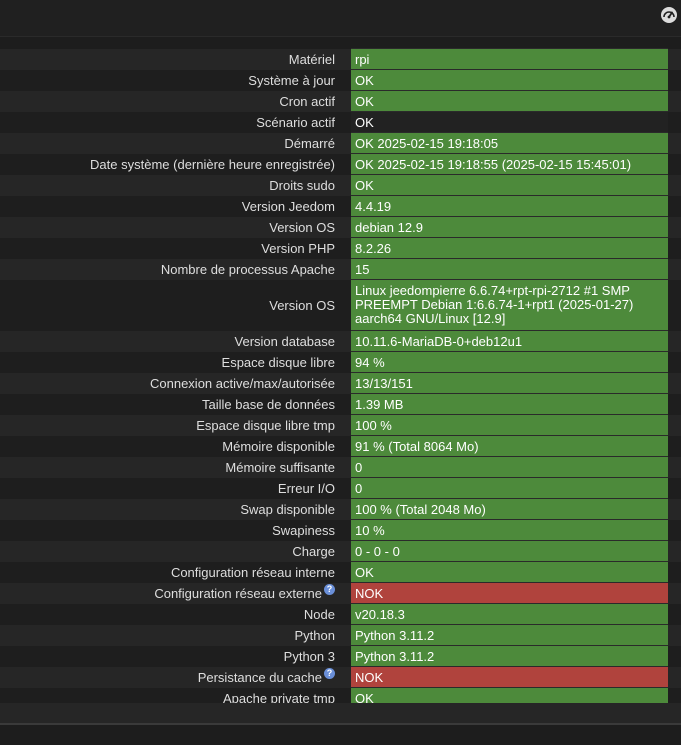 The image size is (681, 745). I want to click on row-label: Matériel, so click(171, 59).